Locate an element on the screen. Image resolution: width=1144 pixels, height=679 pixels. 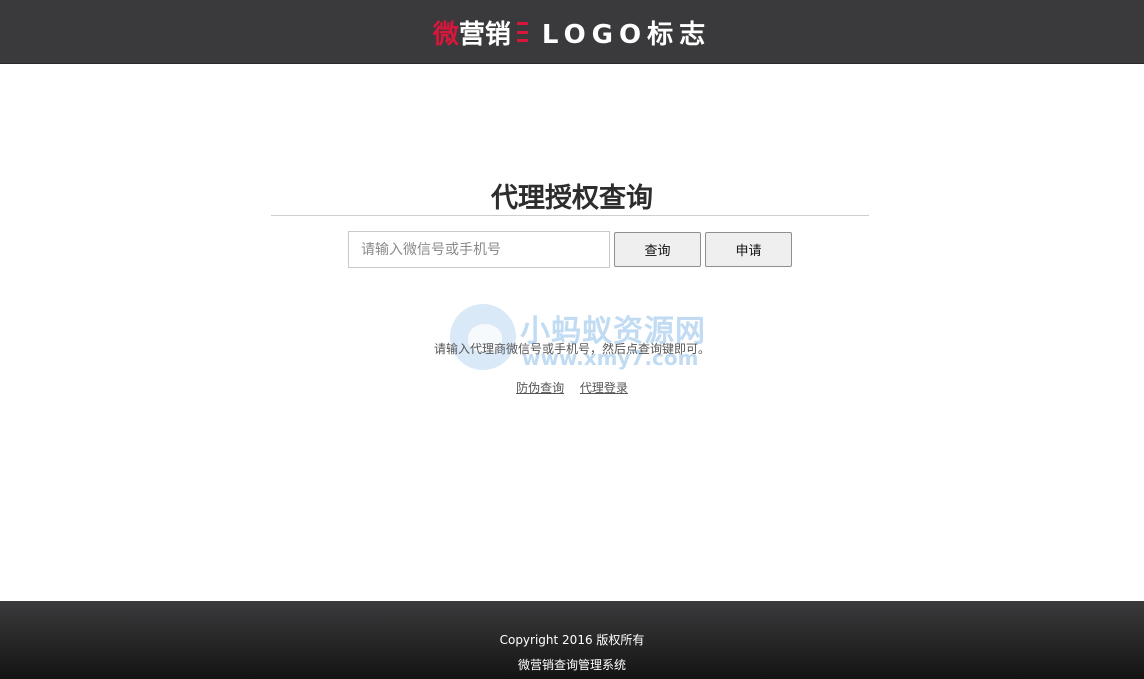
watermark-ant-icon is located at coordinates (483, 337).